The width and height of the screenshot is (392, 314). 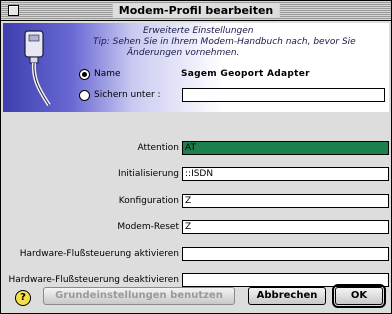 I want to click on use-defaults-button: Grundeinstellungen benutzen, so click(x=139, y=296).